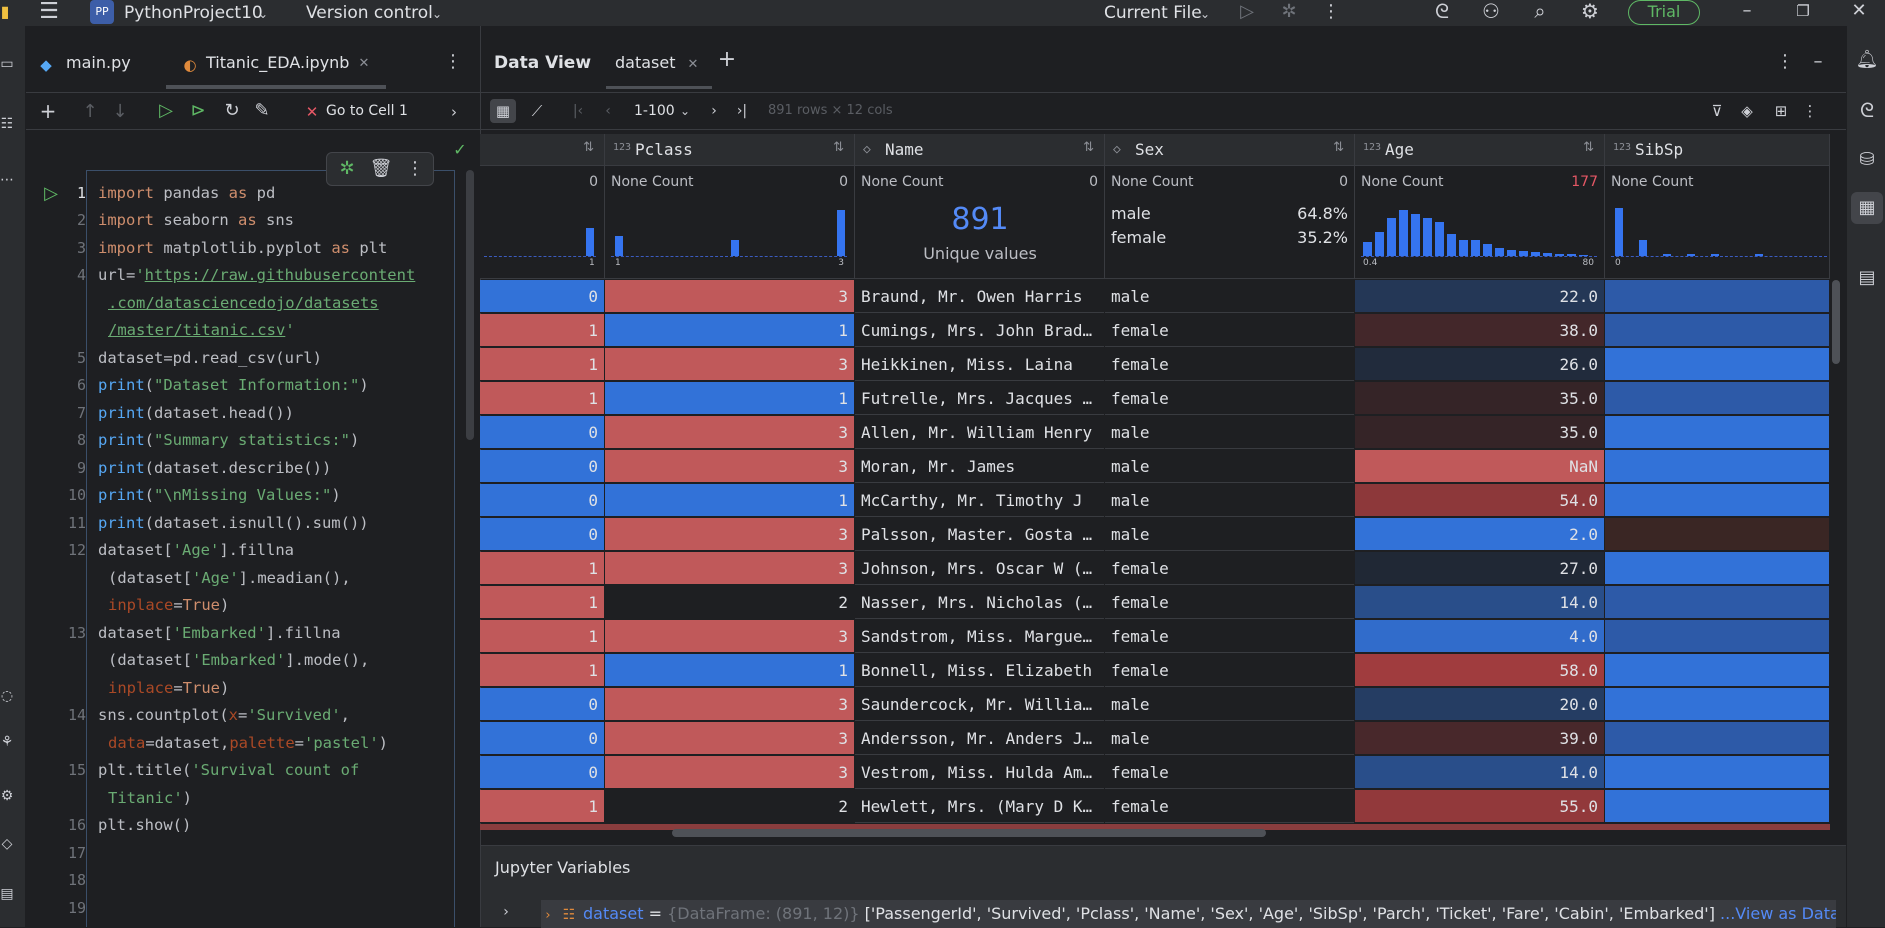 This screenshot has width=1885, height=928. Describe the element at coordinates (1155, 603) in the screenshot. I see `table-row: 1 2 Nasser, Mrs. Nicholas (… female 14.0` at that location.